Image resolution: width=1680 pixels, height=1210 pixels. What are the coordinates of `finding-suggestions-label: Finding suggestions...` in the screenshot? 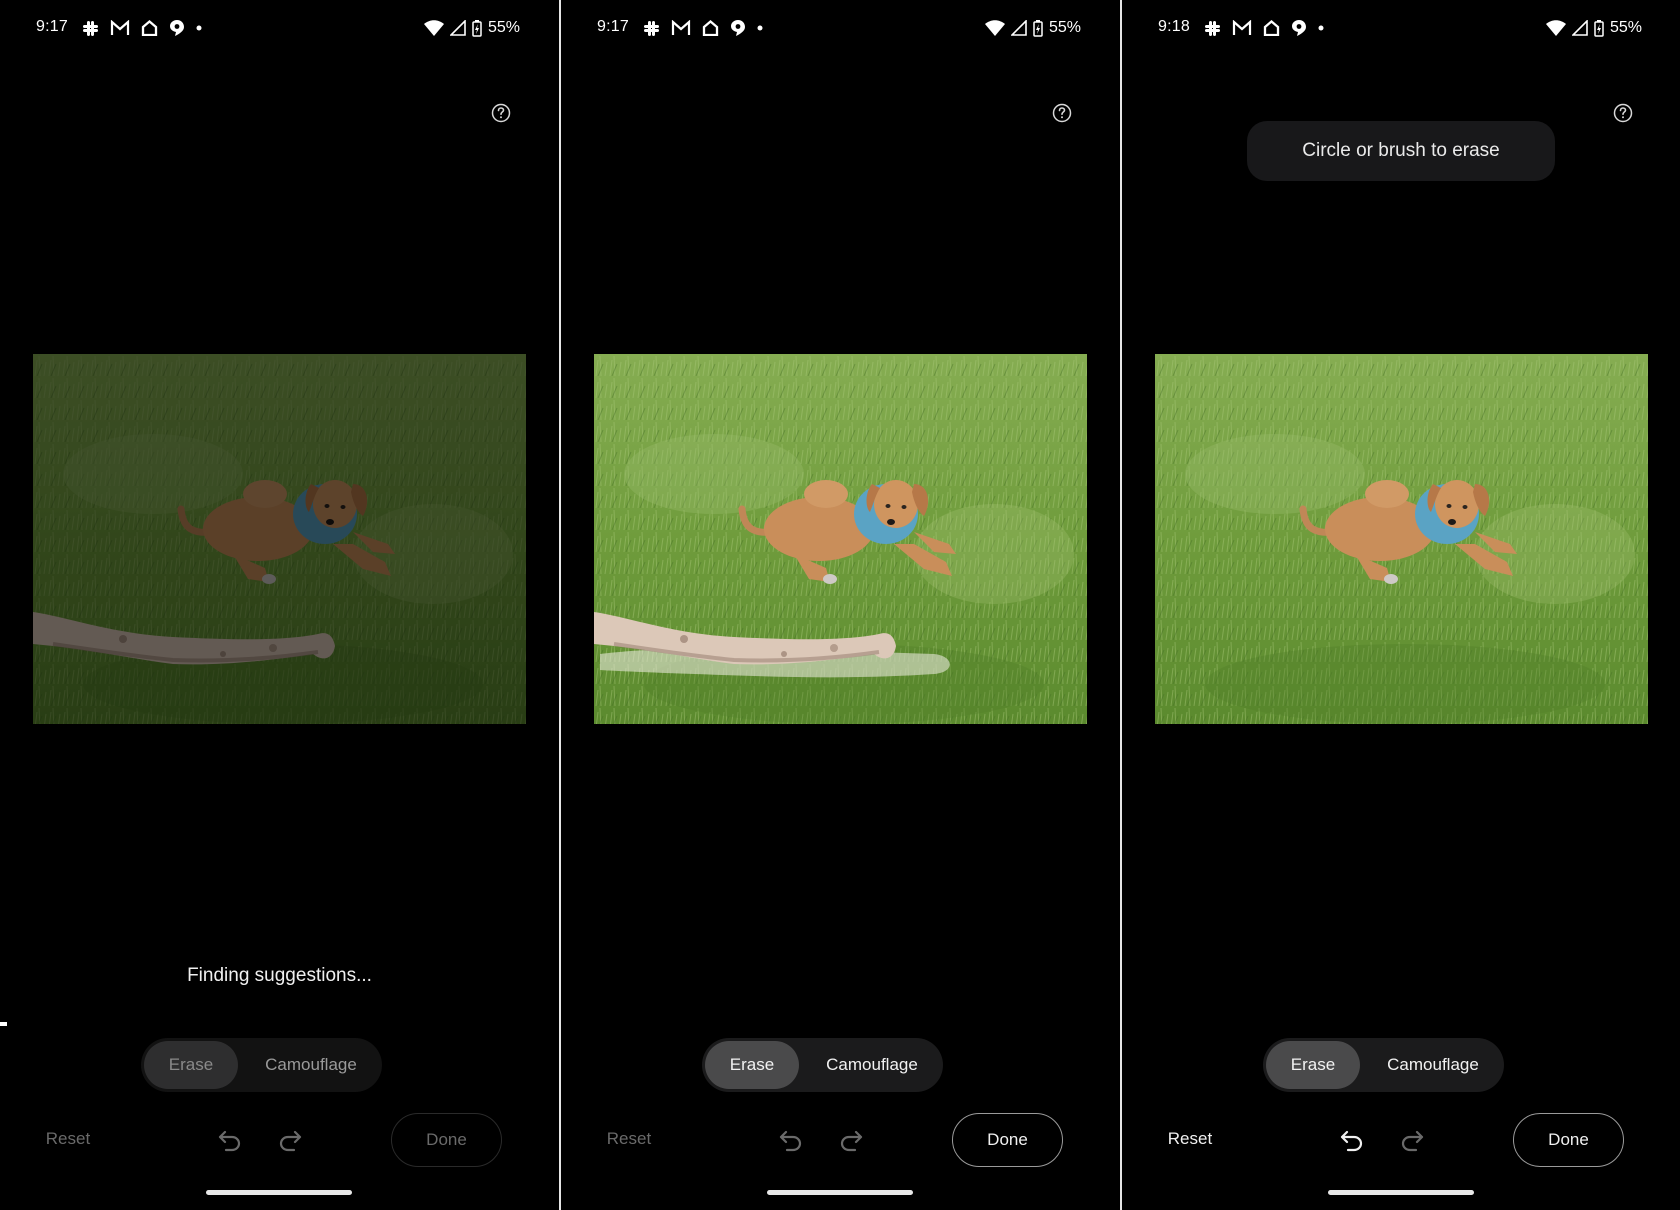 It's located at (279, 975).